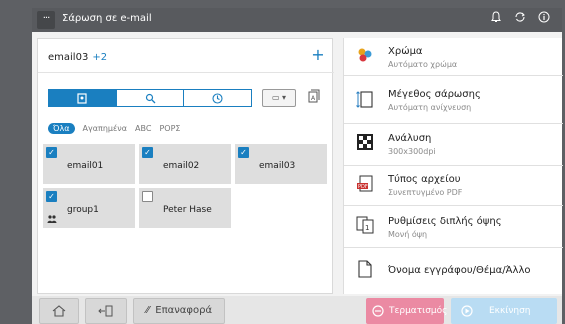 The width and height of the screenshot is (565, 324). I want to click on bell-icon, so click(496, 20).